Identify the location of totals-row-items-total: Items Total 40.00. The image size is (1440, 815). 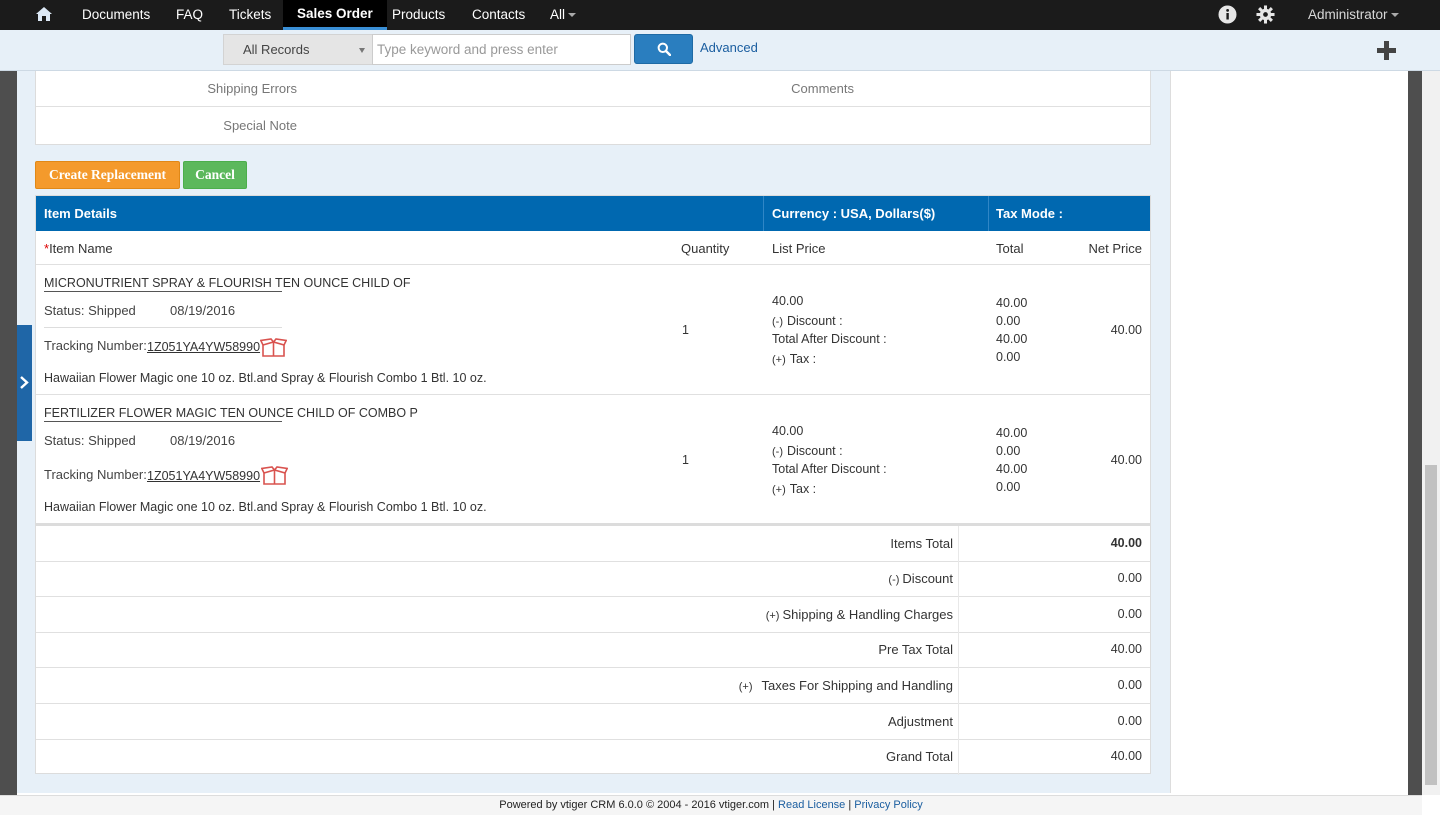
(593, 544).